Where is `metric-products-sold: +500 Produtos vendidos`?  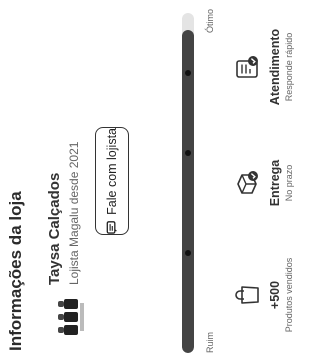
metric-products-sold: +500 Produtos vendidos is located at coordinates (263, 295).